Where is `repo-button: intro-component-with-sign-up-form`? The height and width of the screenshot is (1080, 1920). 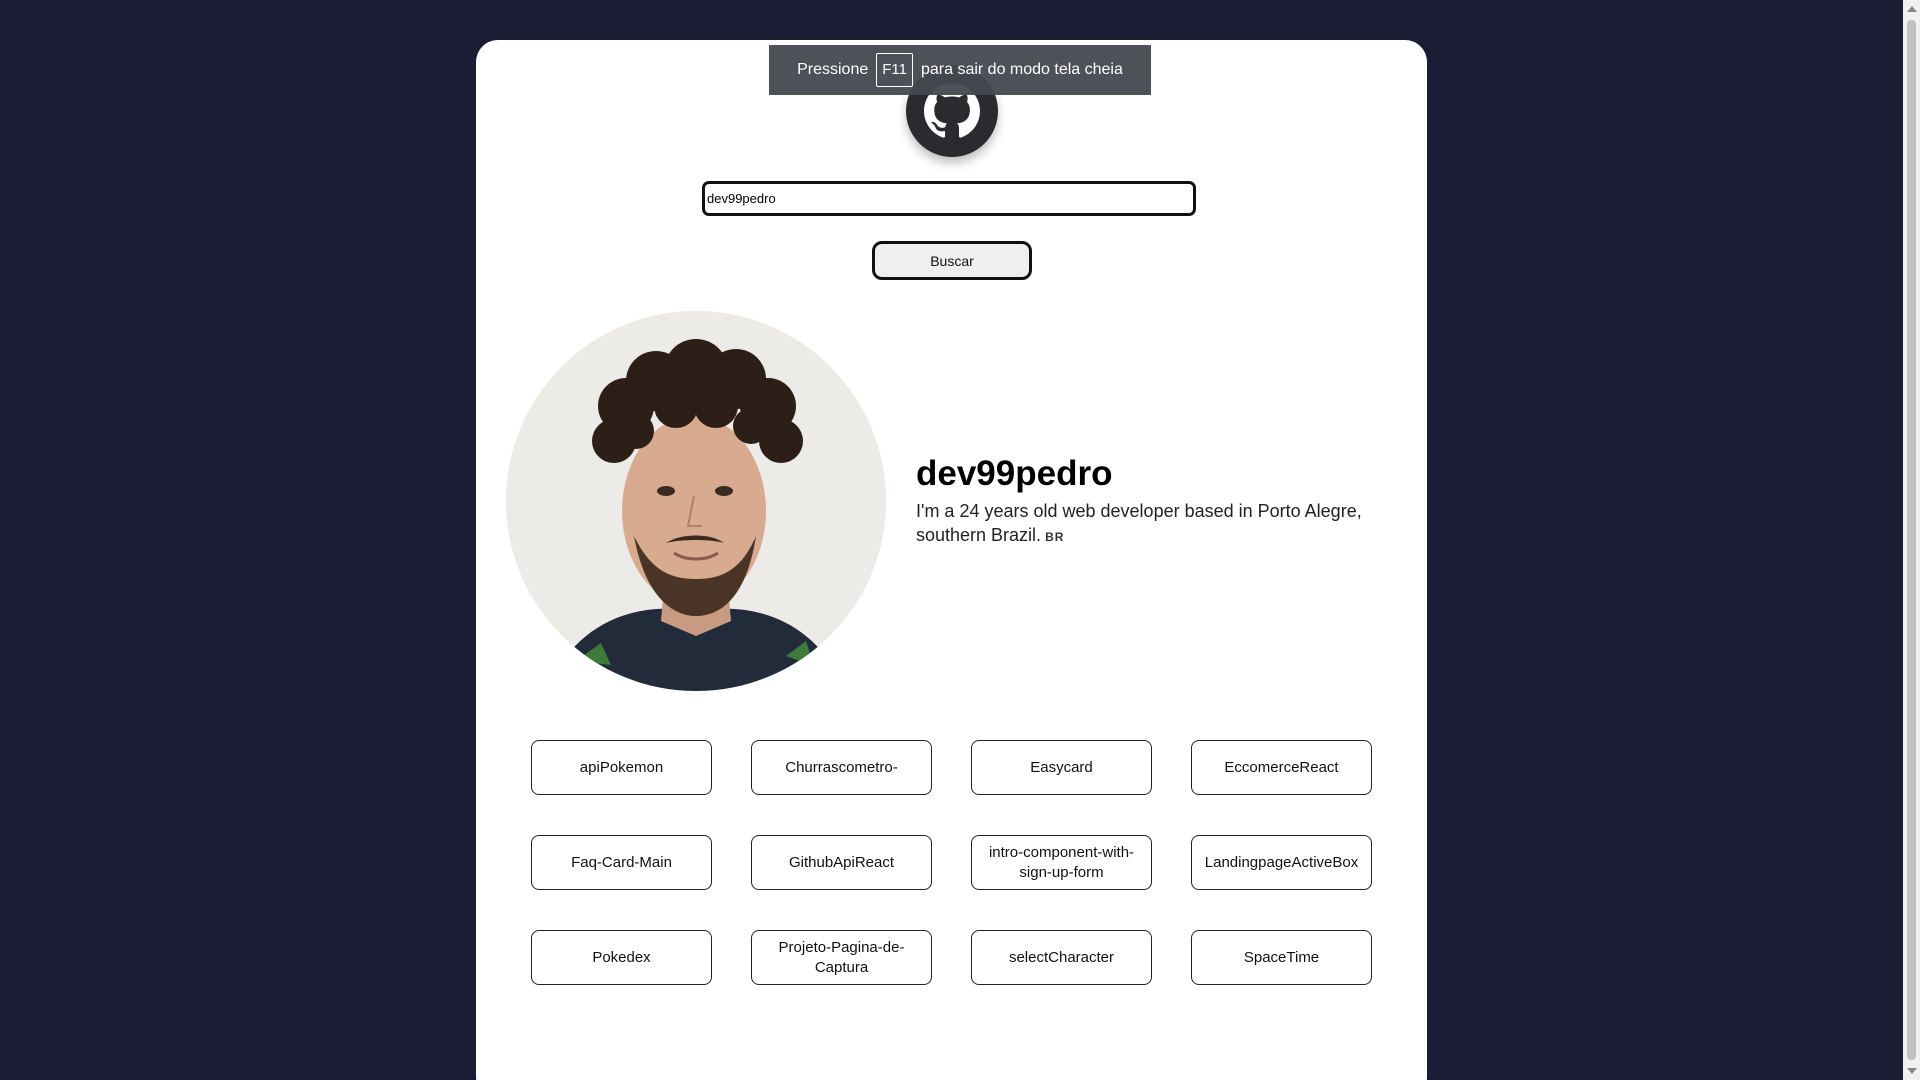
repo-button: intro-component-with-sign-up-form is located at coordinates (1061, 862).